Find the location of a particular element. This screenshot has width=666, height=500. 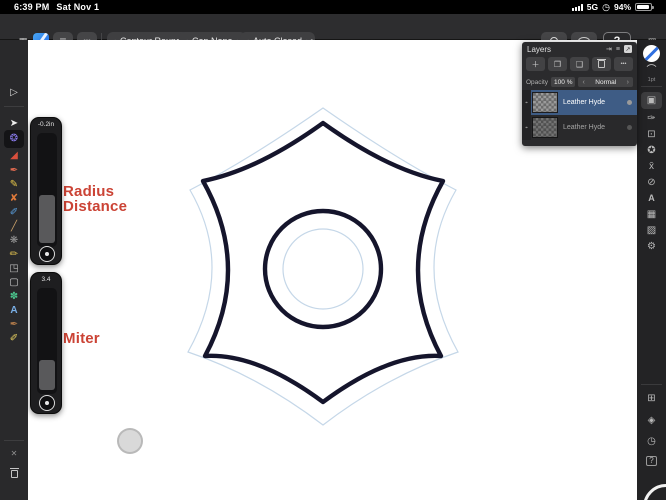

stroke-style-button: ⌒ is located at coordinates (651, 71).